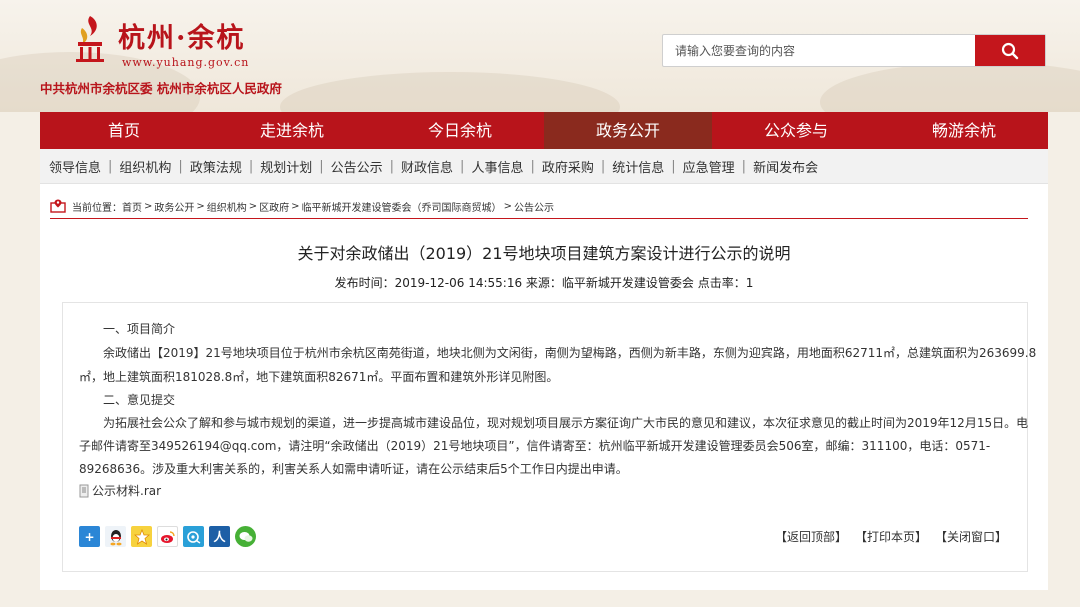  Describe the element at coordinates (186, 62) in the screenshot. I see `logo-url: www.yuhang.gov.cn` at that location.